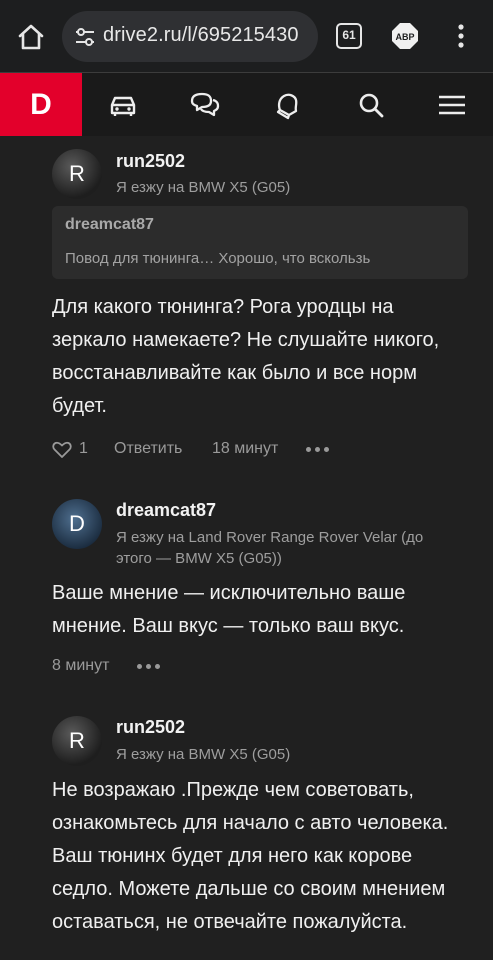  Describe the element at coordinates (62, 450) in the screenshot. I see `like-heart-icon` at that location.